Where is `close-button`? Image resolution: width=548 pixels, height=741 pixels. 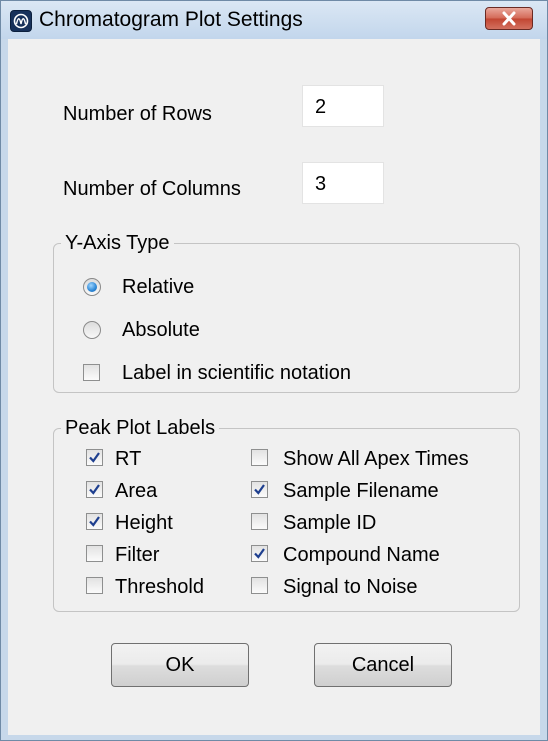 close-button is located at coordinates (509, 18).